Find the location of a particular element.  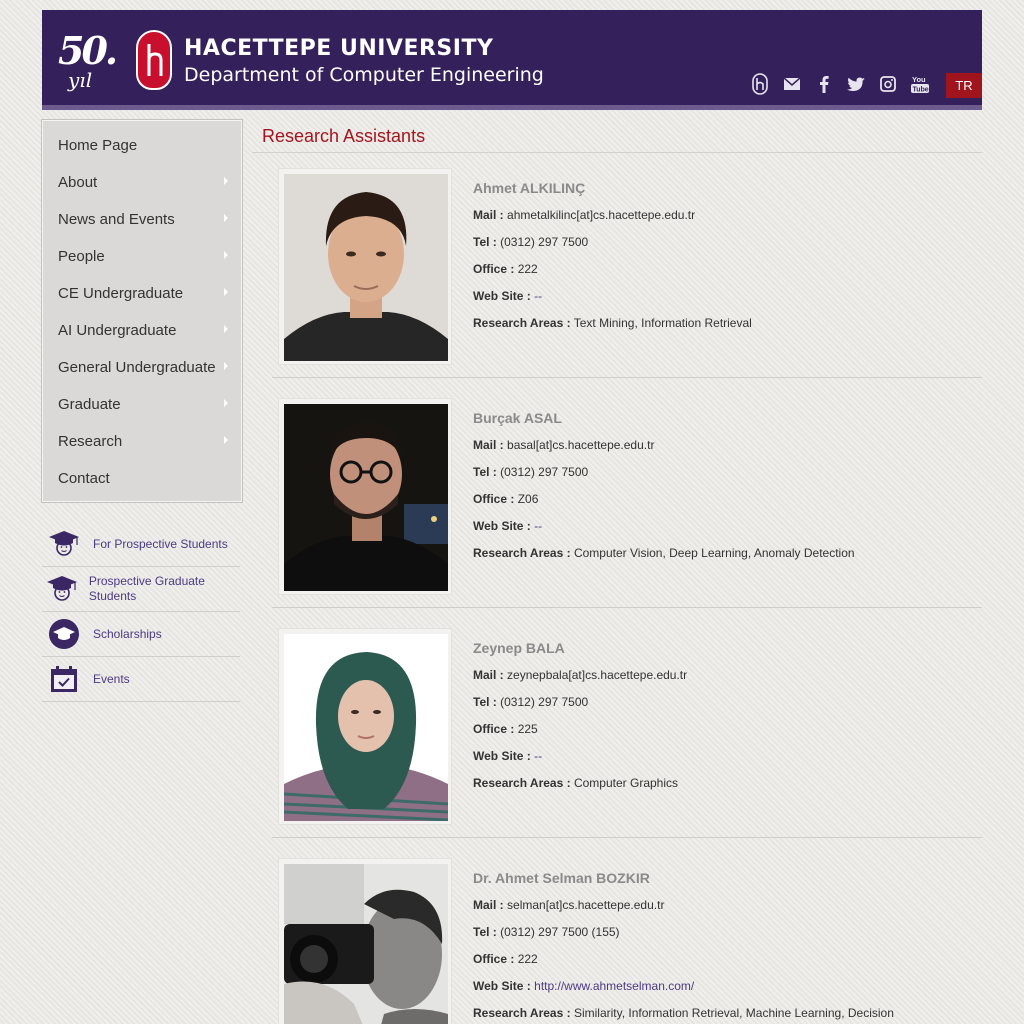

person-name: Burçak ASAL is located at coordinates (517, 418).